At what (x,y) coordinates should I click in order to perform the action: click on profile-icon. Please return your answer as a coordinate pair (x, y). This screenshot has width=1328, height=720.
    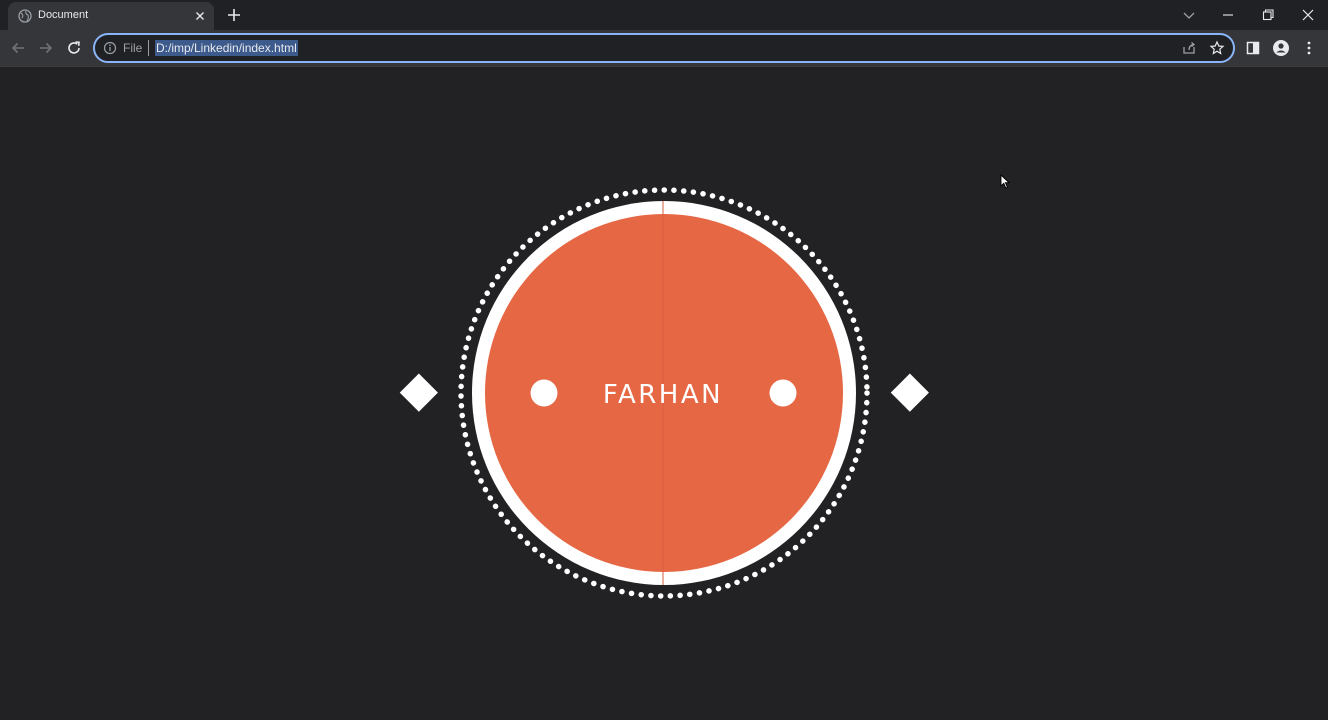
    Looking at the image, I should click on (1281, 48).